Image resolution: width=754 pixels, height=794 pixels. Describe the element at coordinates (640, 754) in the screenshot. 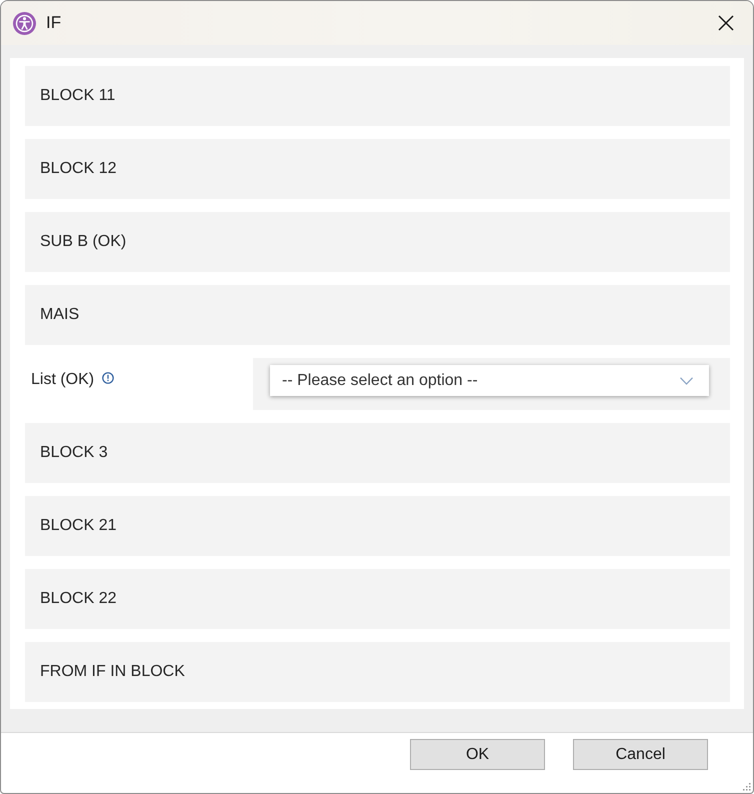

I see `dialog-button: Cancel` at that location.